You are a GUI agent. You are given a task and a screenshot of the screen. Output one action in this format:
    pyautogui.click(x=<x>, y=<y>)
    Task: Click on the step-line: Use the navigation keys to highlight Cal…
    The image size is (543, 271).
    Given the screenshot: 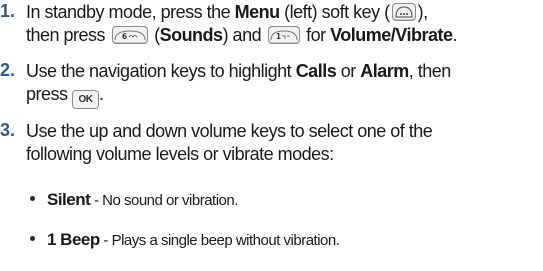 What is the action you would take?
    pyautogui.click(x=282, y=71)
    